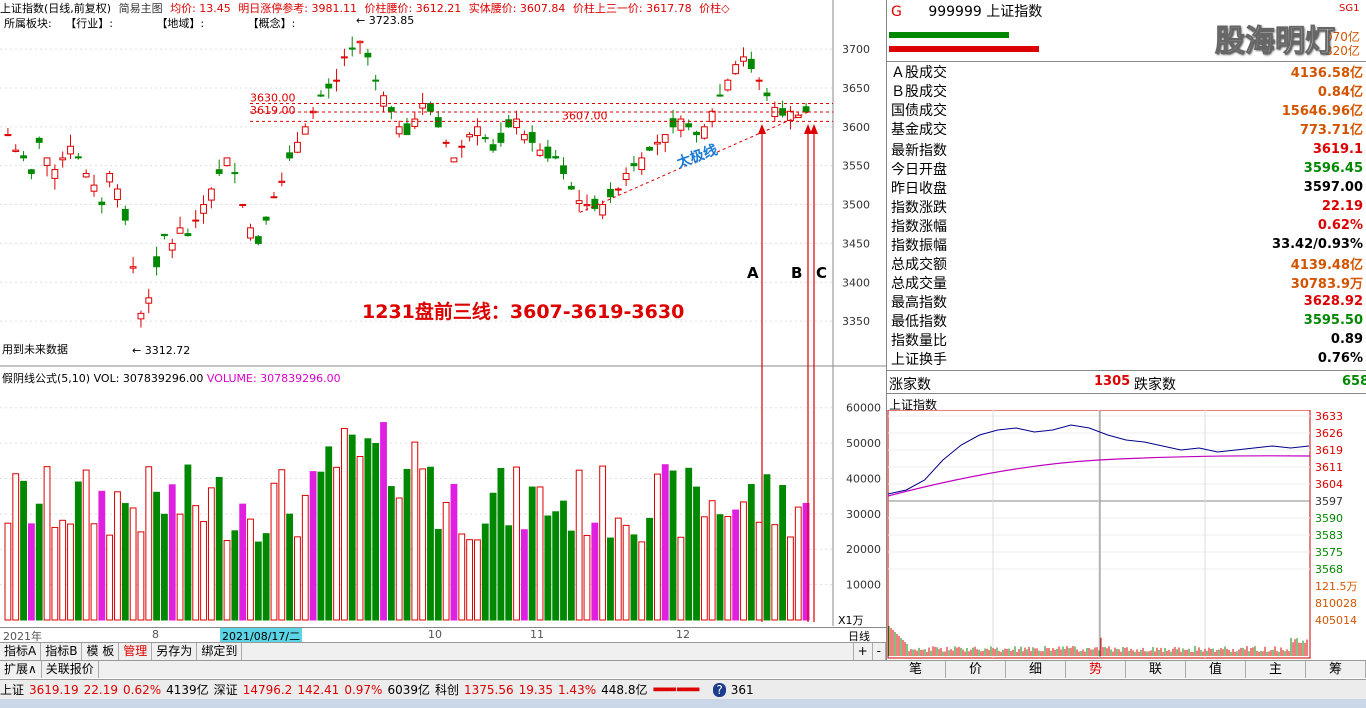 Image resolution: width=1366 pixels, height=708 pixels. What do you see at coordinates (1322, 109) in the screenshot?
I see `quote-value: 15646.96亿` at bounding box center [1322, 109].